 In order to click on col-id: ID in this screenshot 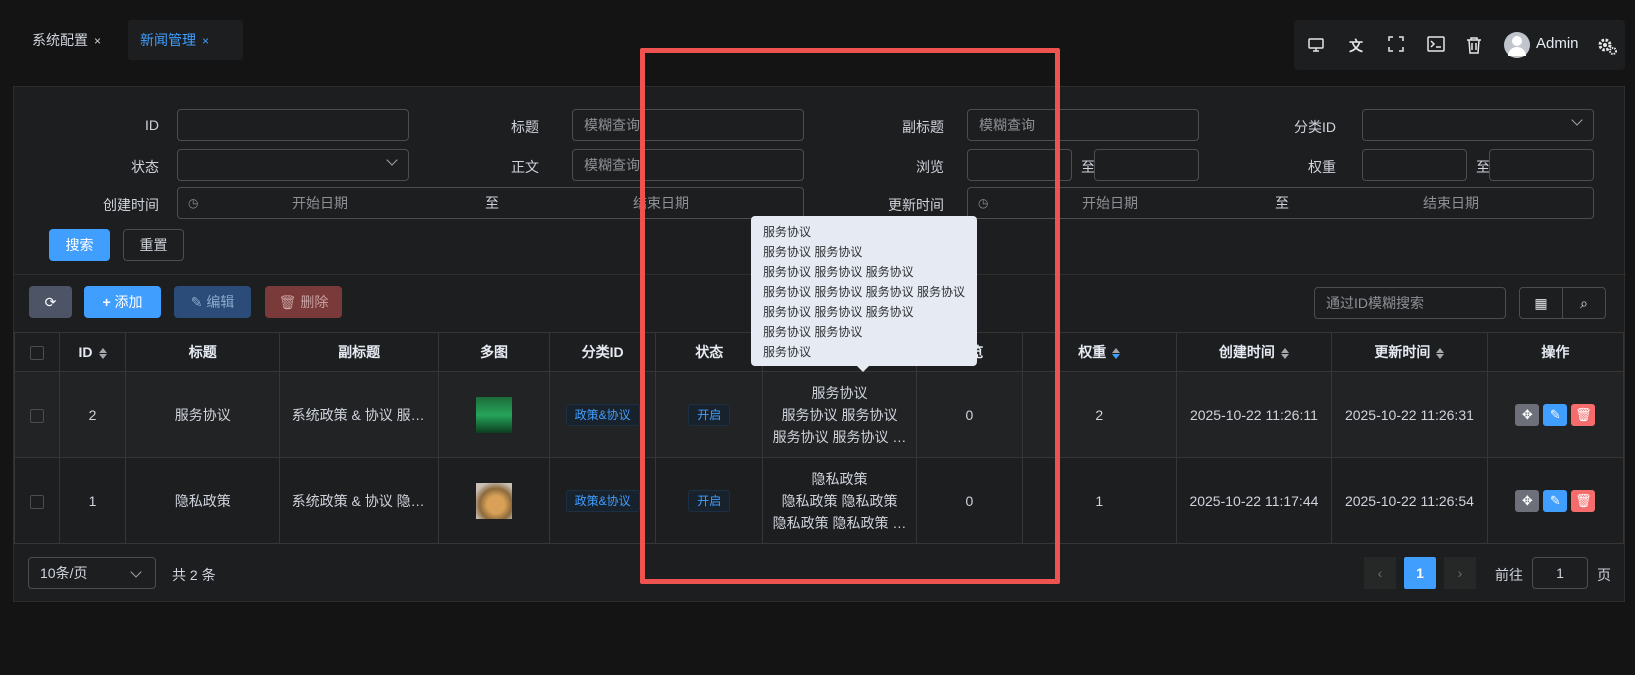, I will do `click(92, 352)`.